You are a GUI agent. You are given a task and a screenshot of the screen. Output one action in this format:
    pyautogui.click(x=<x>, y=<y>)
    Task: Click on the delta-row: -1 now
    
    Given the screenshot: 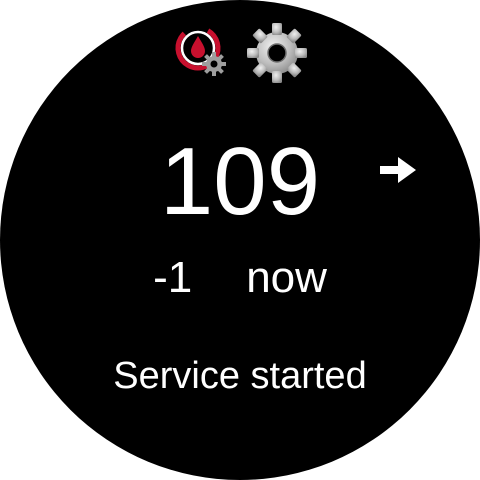 What is the action you would take?
    pyautogui.click(x=240, y=278)
    